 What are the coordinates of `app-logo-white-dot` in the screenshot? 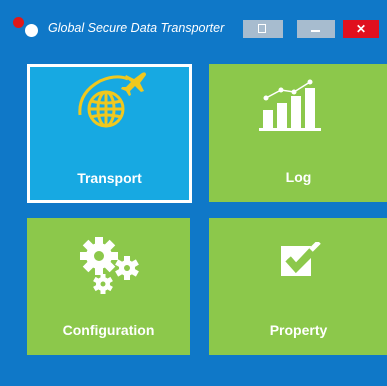 It's located at (31, 30).